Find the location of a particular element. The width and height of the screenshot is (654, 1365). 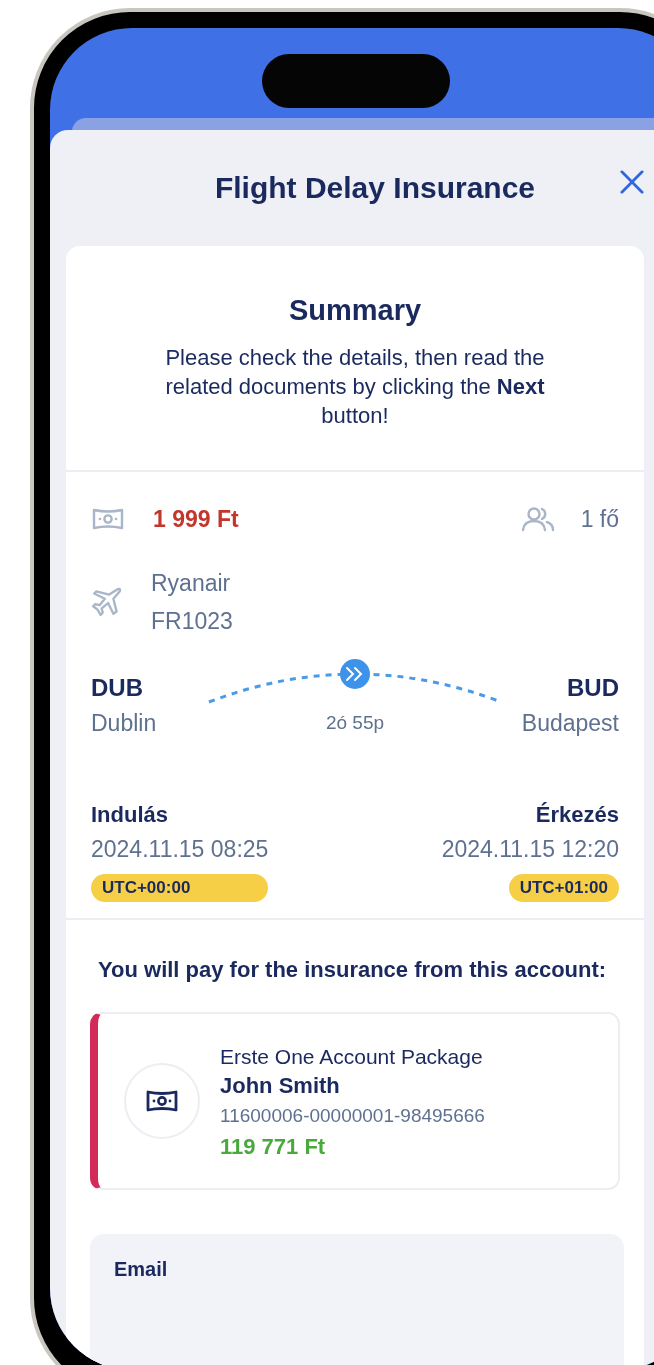

time-label: Érkezés is located at coordinates (577, 815).